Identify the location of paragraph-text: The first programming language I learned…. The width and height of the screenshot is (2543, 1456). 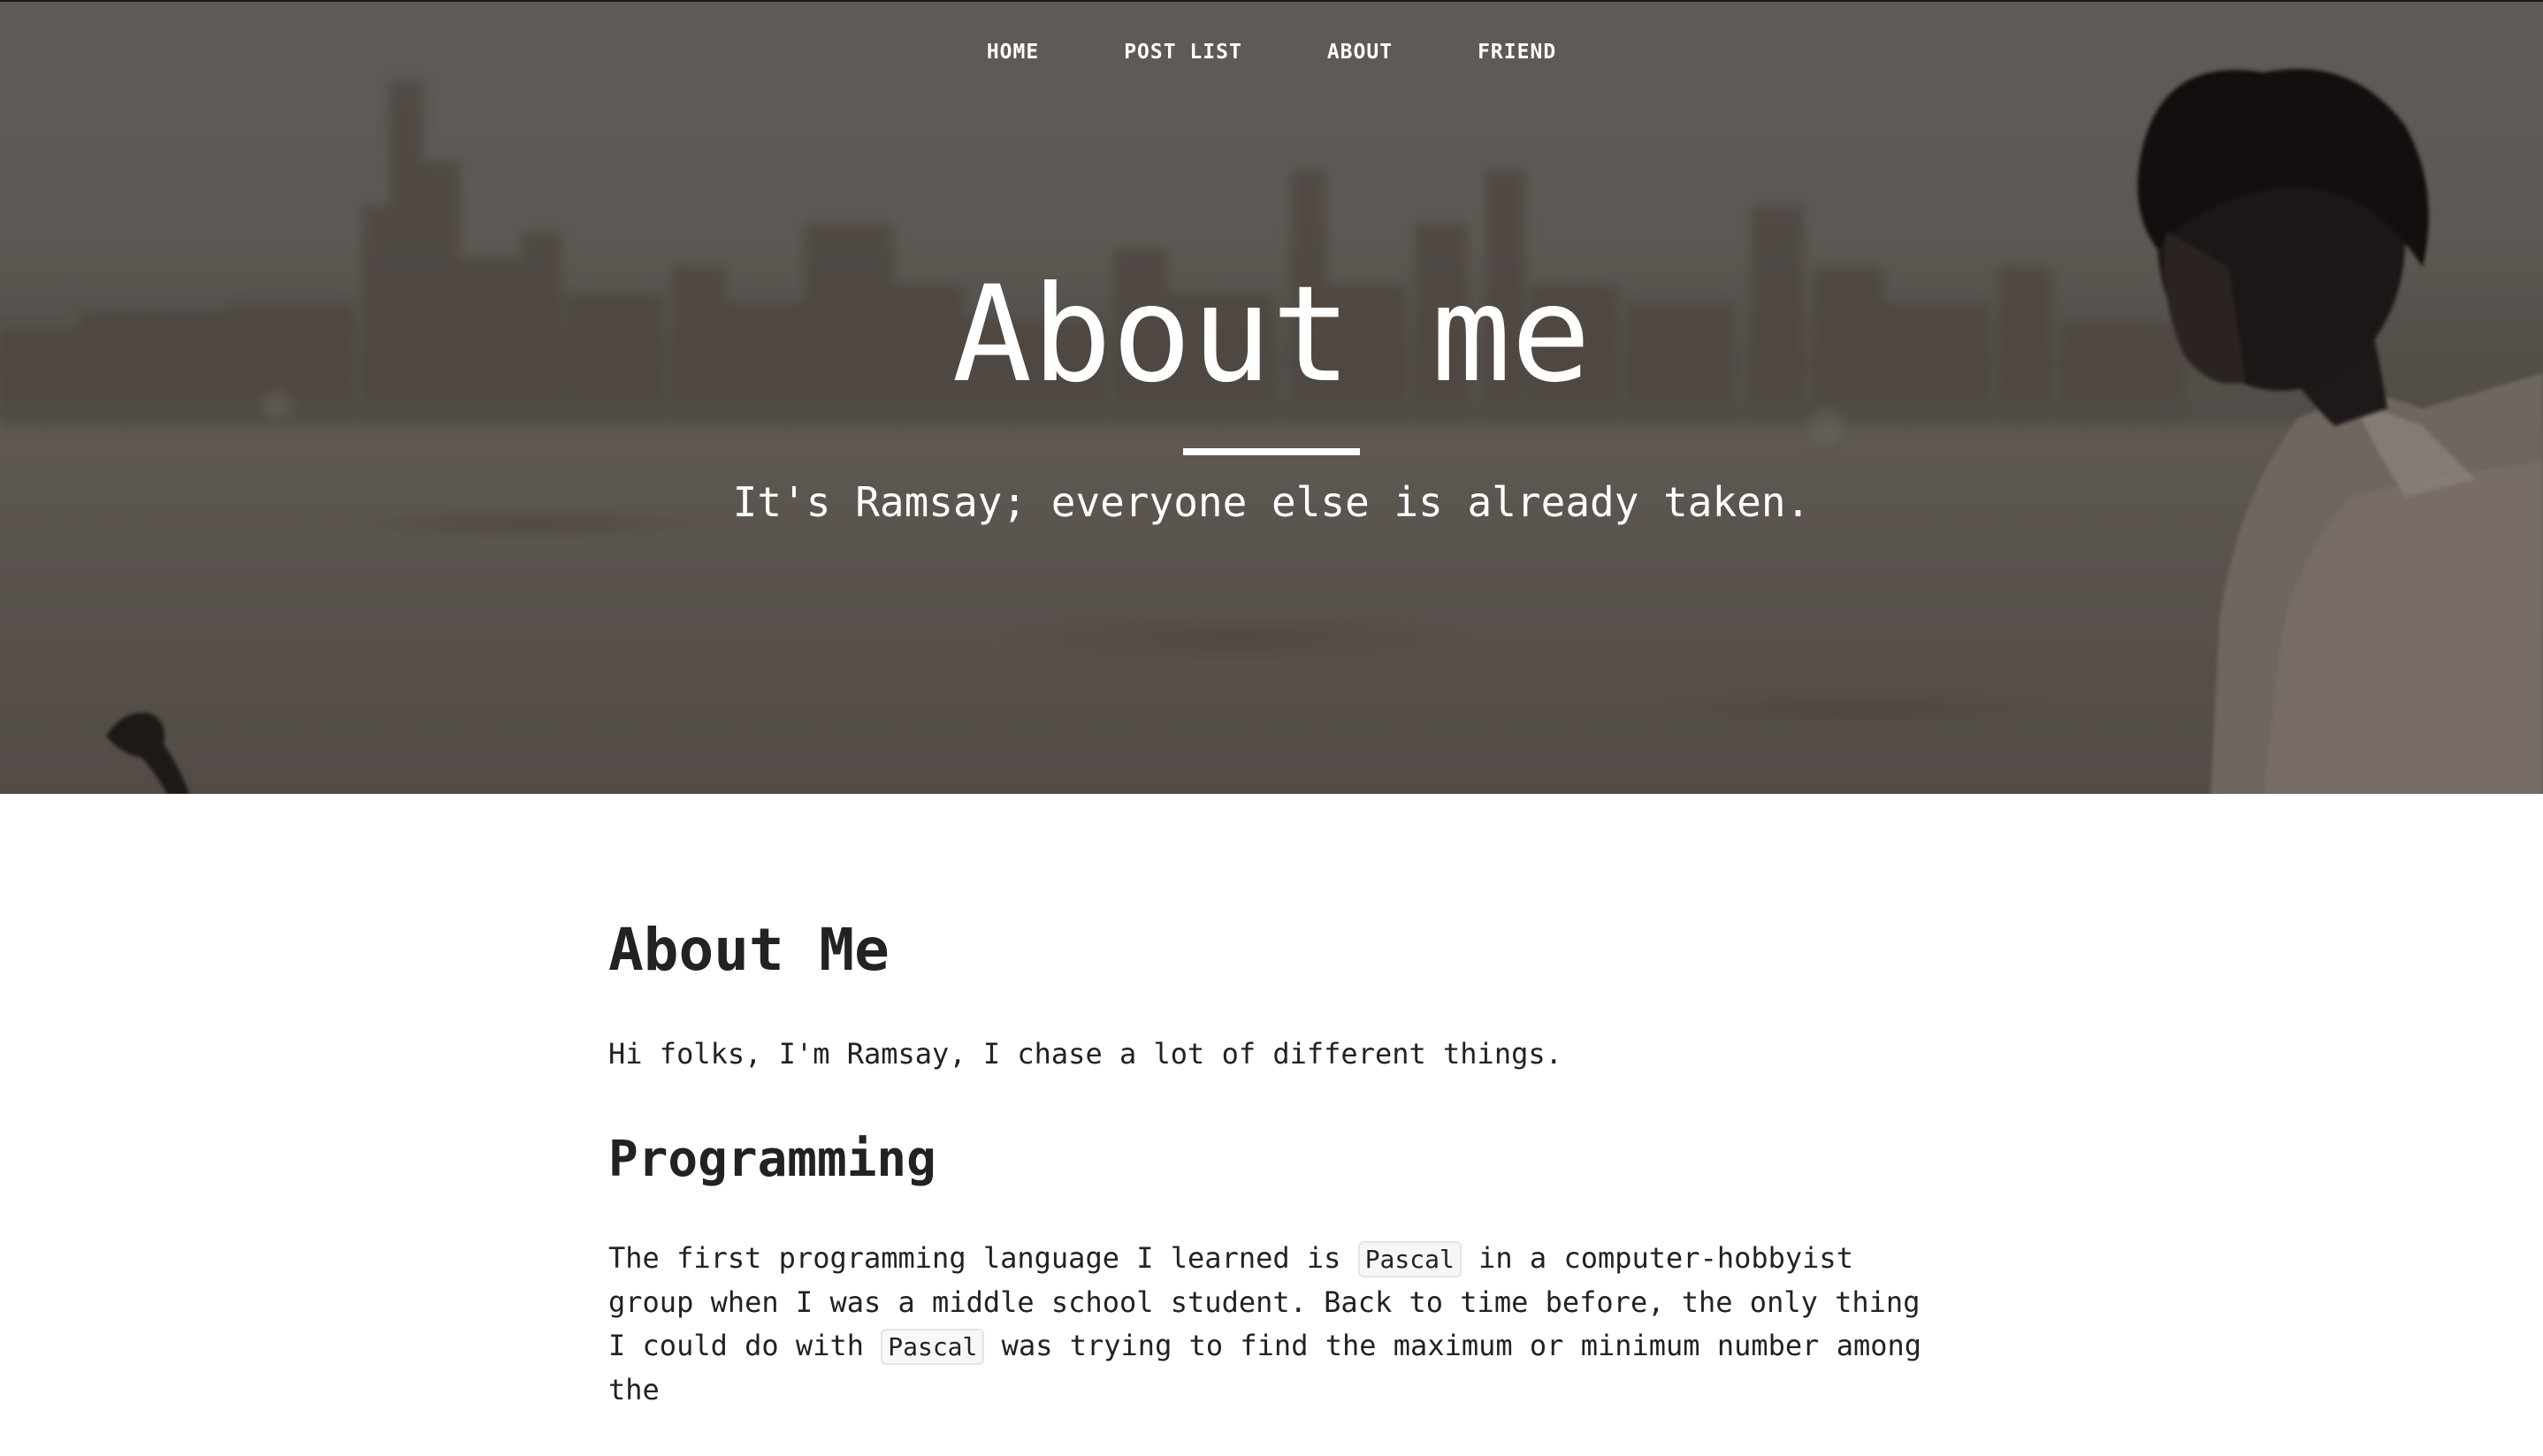
(975, 1258).